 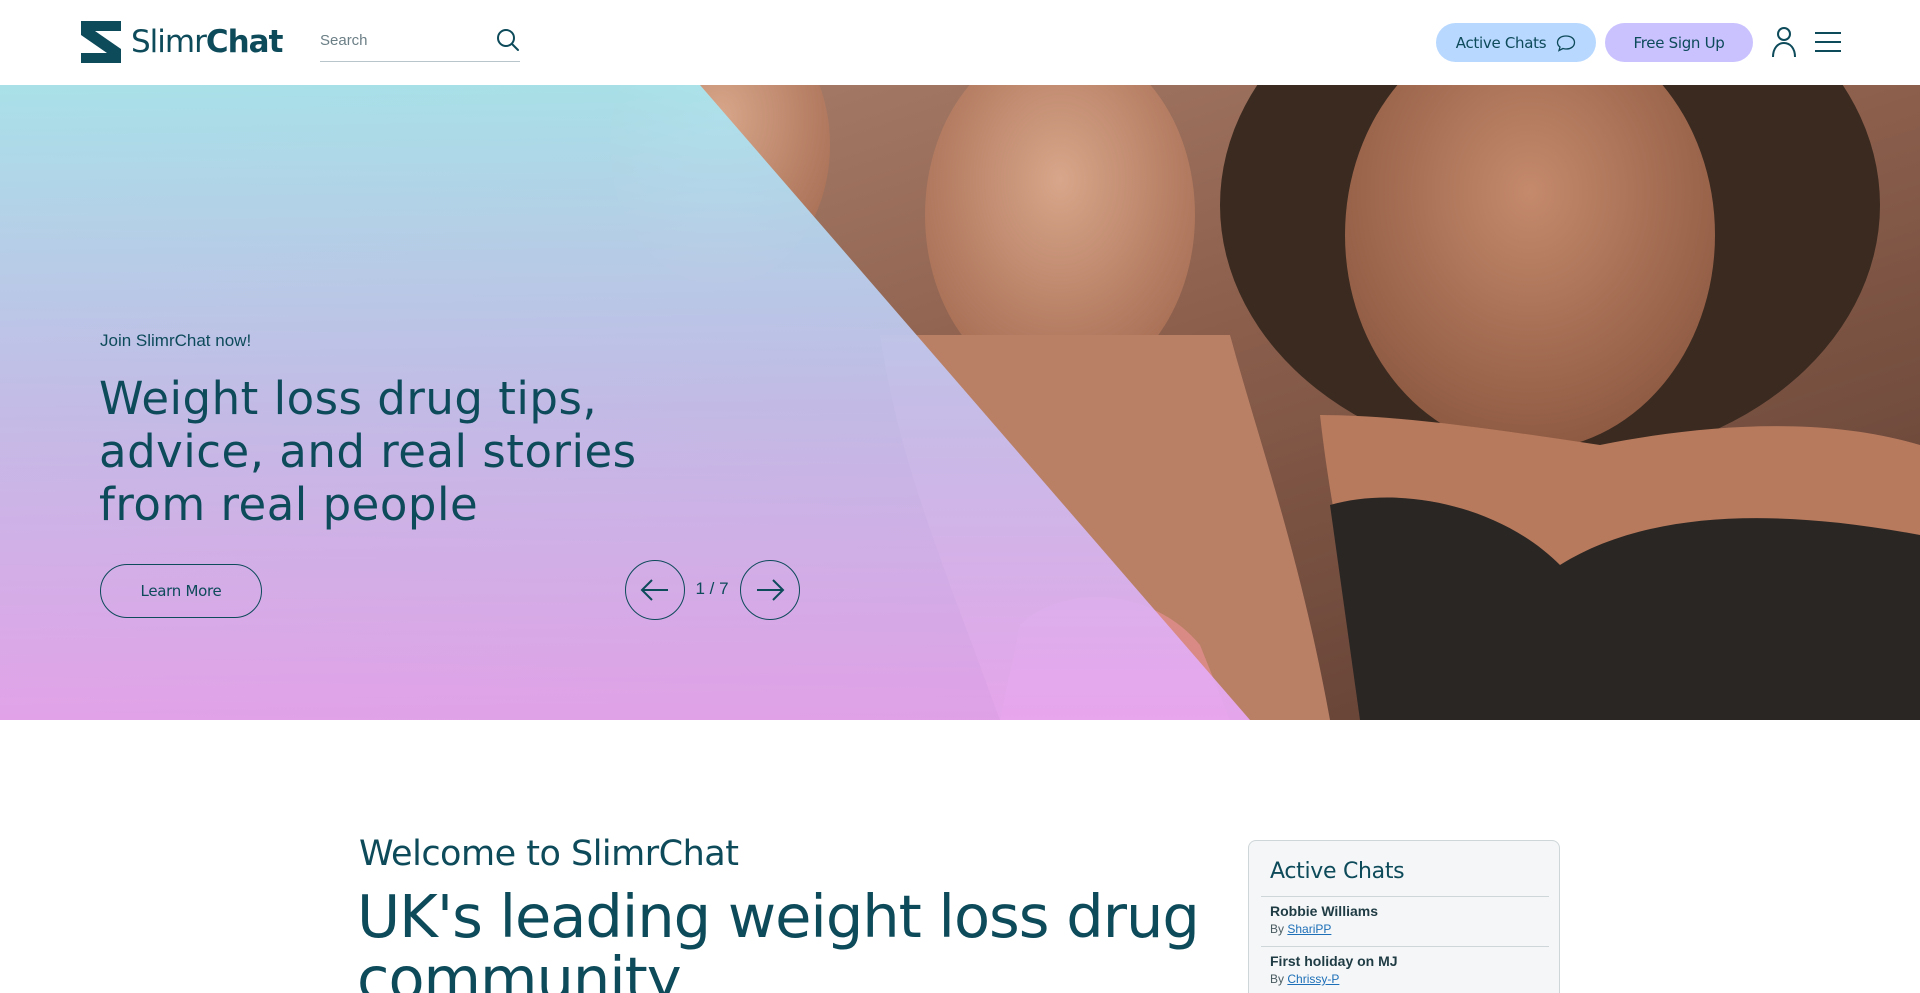 I want to click on logo-wordmark: SlimrChat, so click(x=207, y=42).